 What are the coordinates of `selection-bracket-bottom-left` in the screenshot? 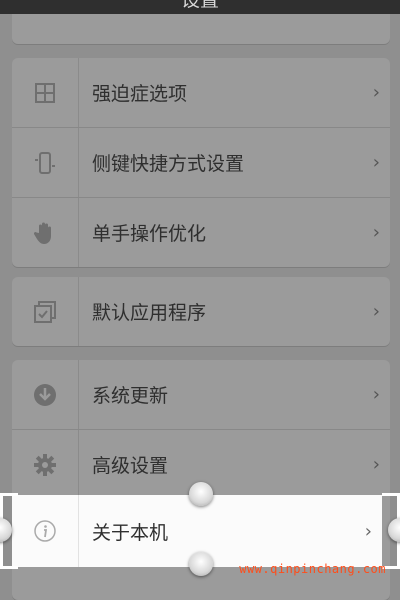 It's located at (9, 567).